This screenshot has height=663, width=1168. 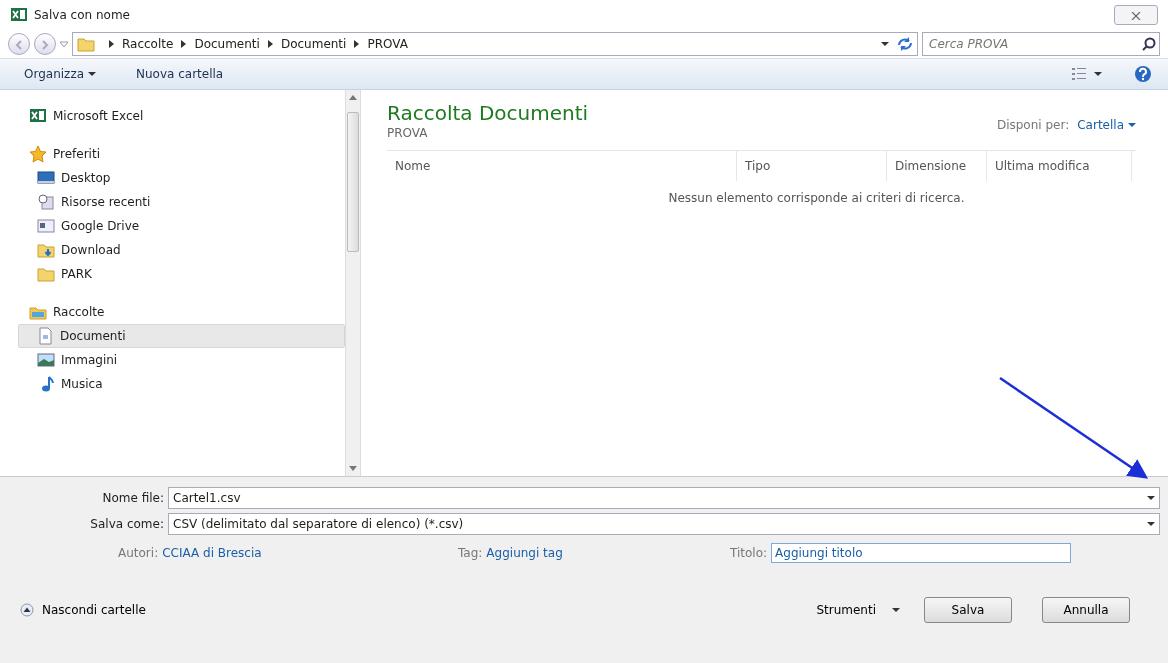 I want to click on toolbar-button: Organizza, so click(x=60, y=74).